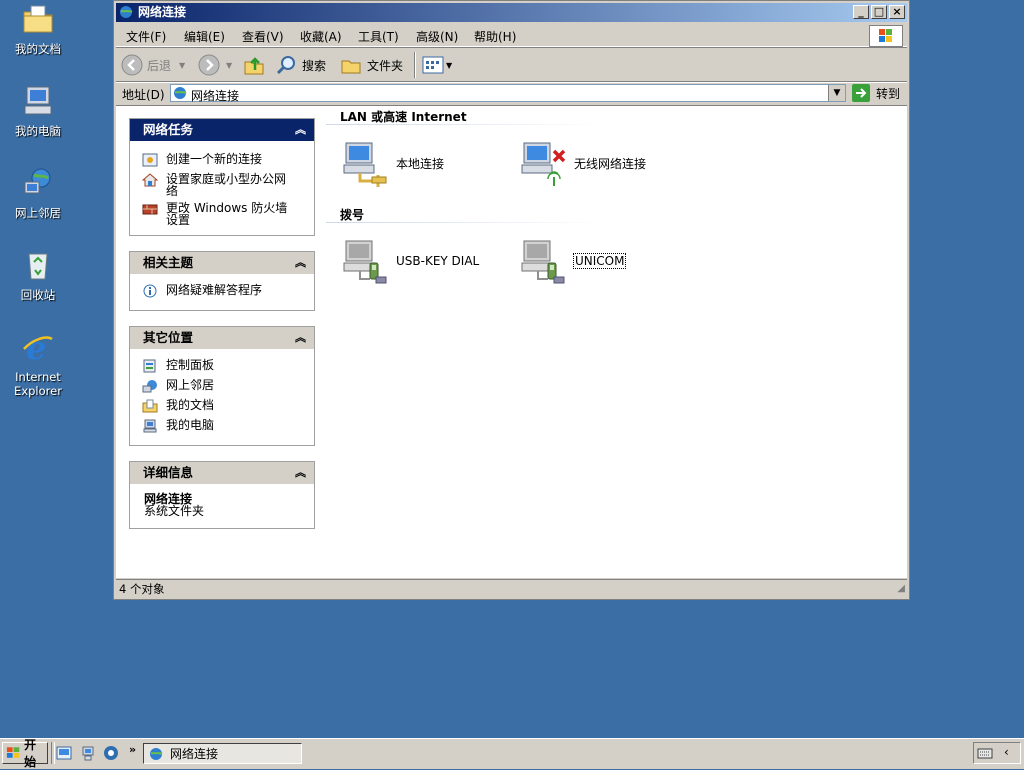  Describe the element at coordinates (215, 65) in the screenshot. I see `forward-button: ▼` at that location.